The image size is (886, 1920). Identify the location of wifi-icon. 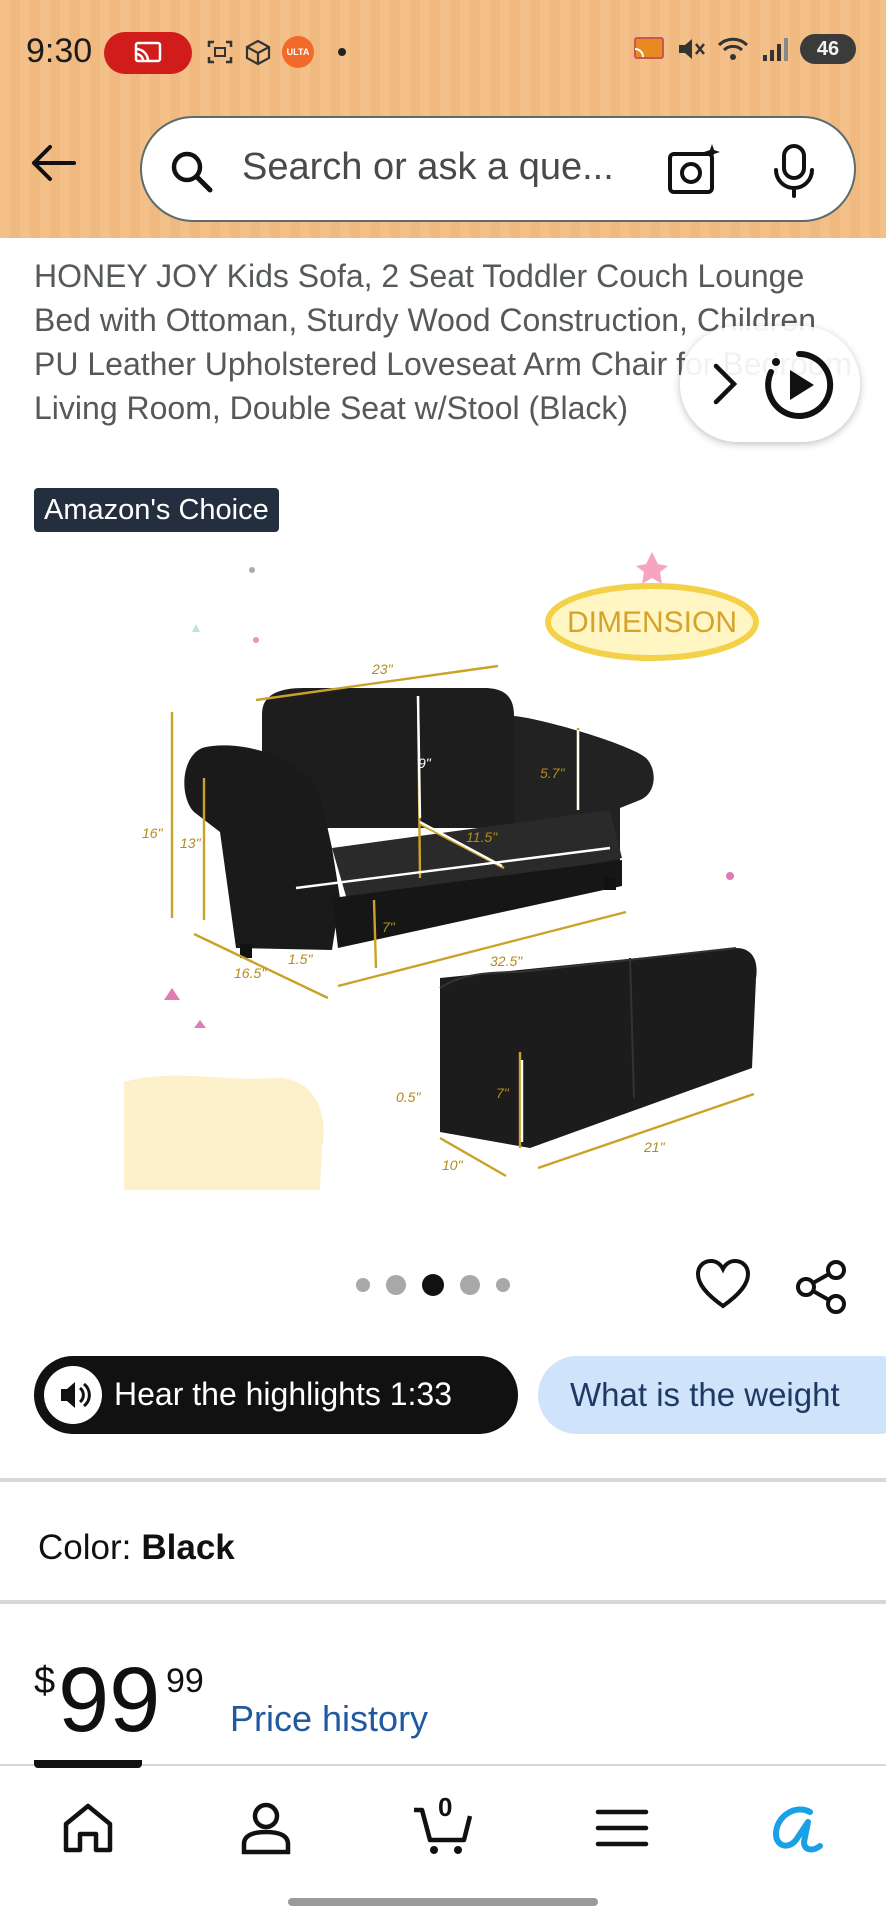
(733, 48).